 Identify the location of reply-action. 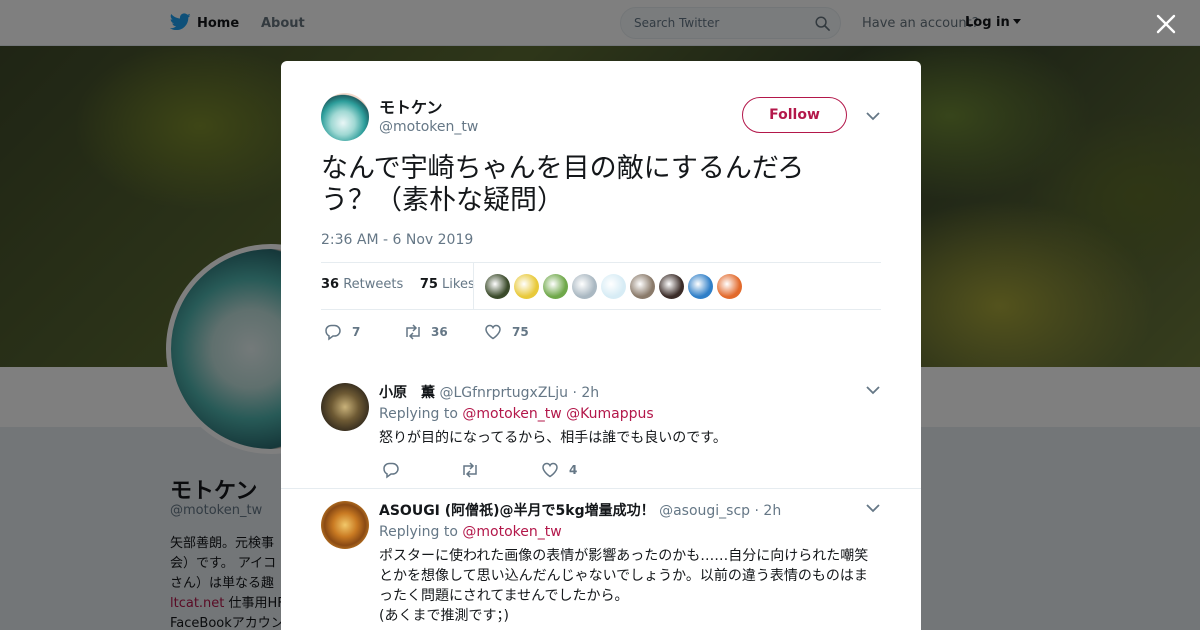
(402, 470).